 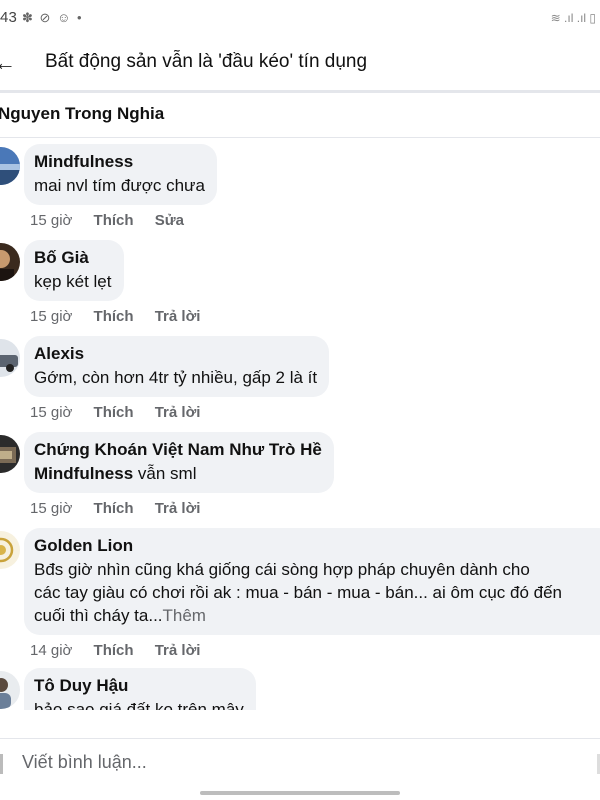 I want to click on commenter-name: Golden Lion, so click(x=317, y=546).